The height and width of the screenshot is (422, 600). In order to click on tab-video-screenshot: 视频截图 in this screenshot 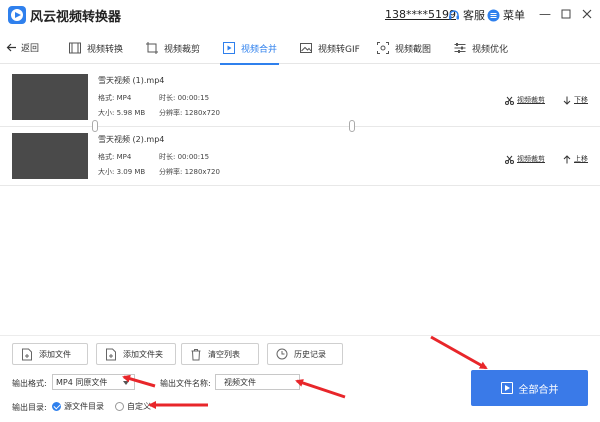, I will do `click(403, 48)`.